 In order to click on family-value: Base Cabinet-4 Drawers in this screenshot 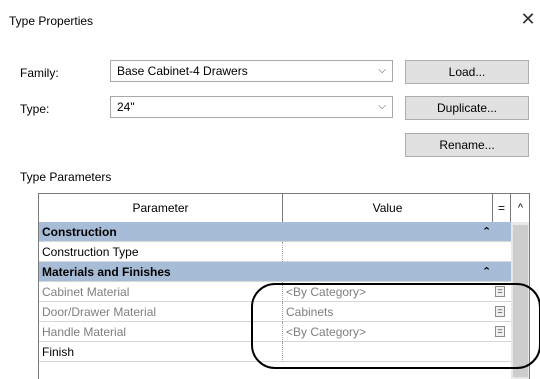, I will do `click(182, 71)`.